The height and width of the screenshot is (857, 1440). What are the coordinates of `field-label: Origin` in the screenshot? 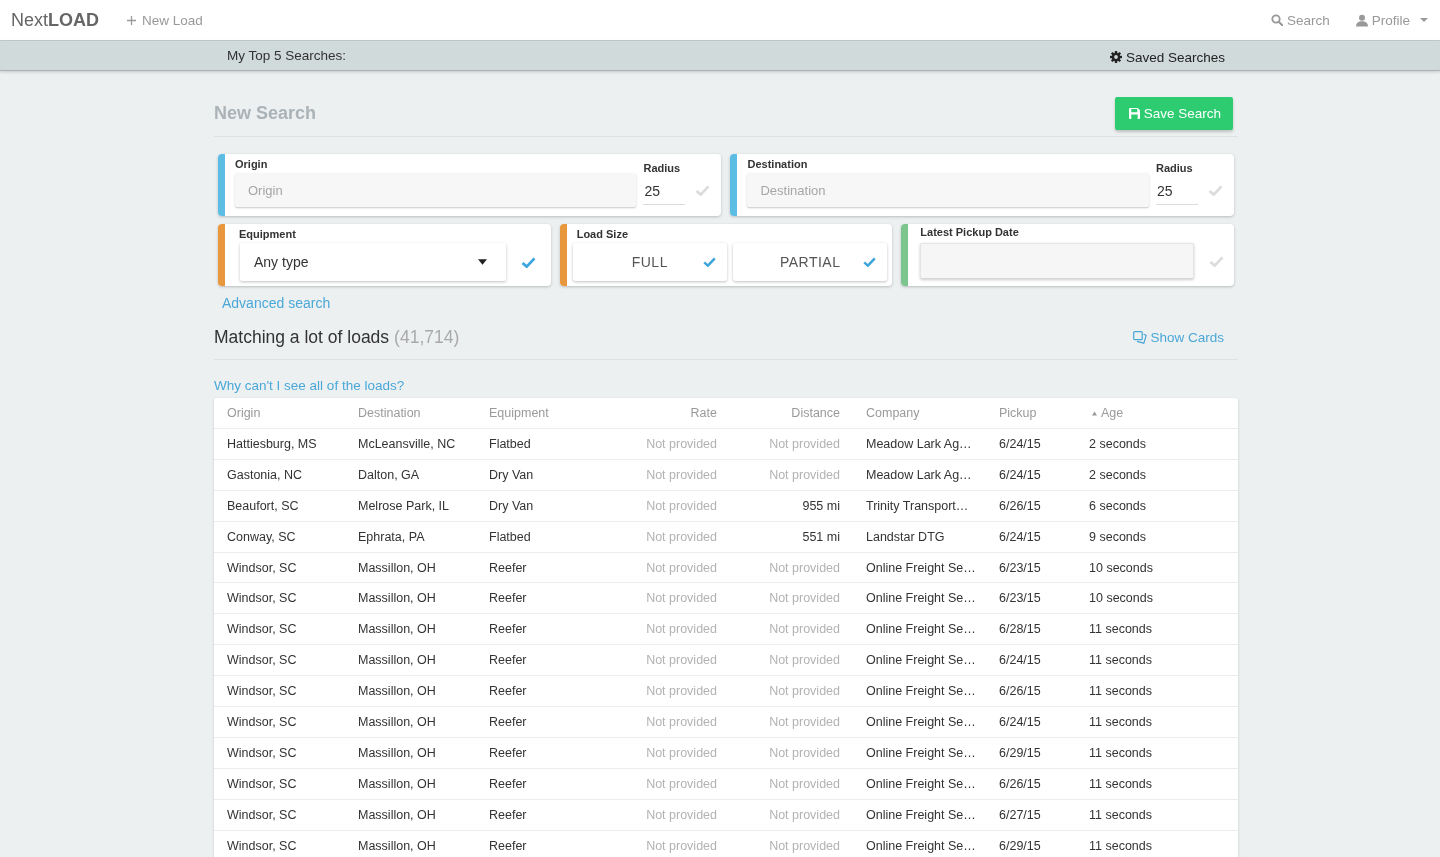 It's located at (251, 164).